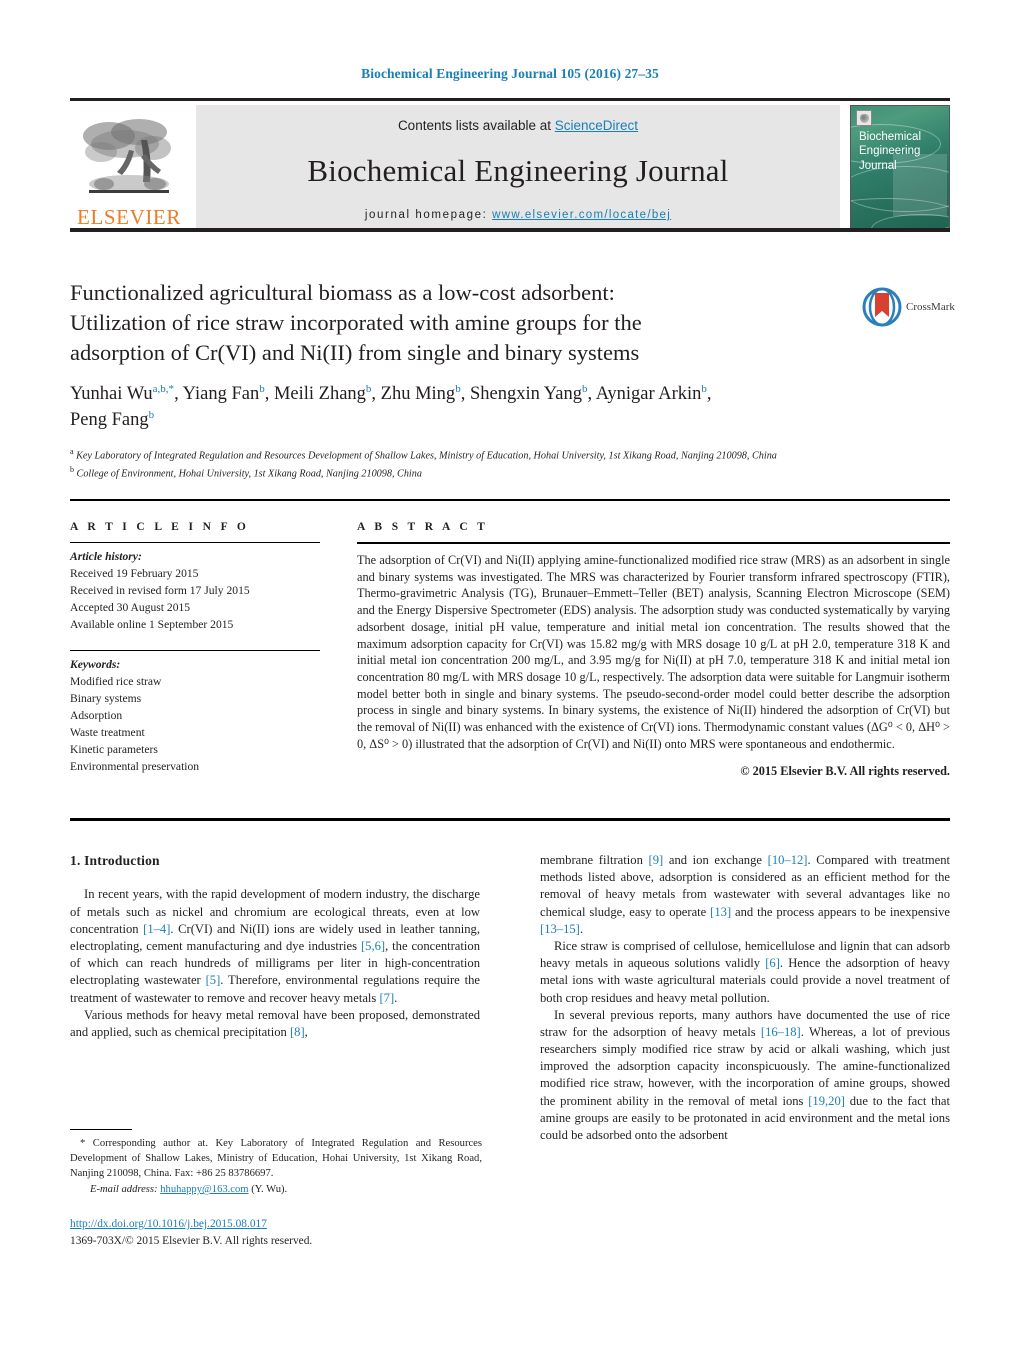 The image size is (1020, 1351). I want to click on author-name: , Aynigar Arkin, so click(644, 394).